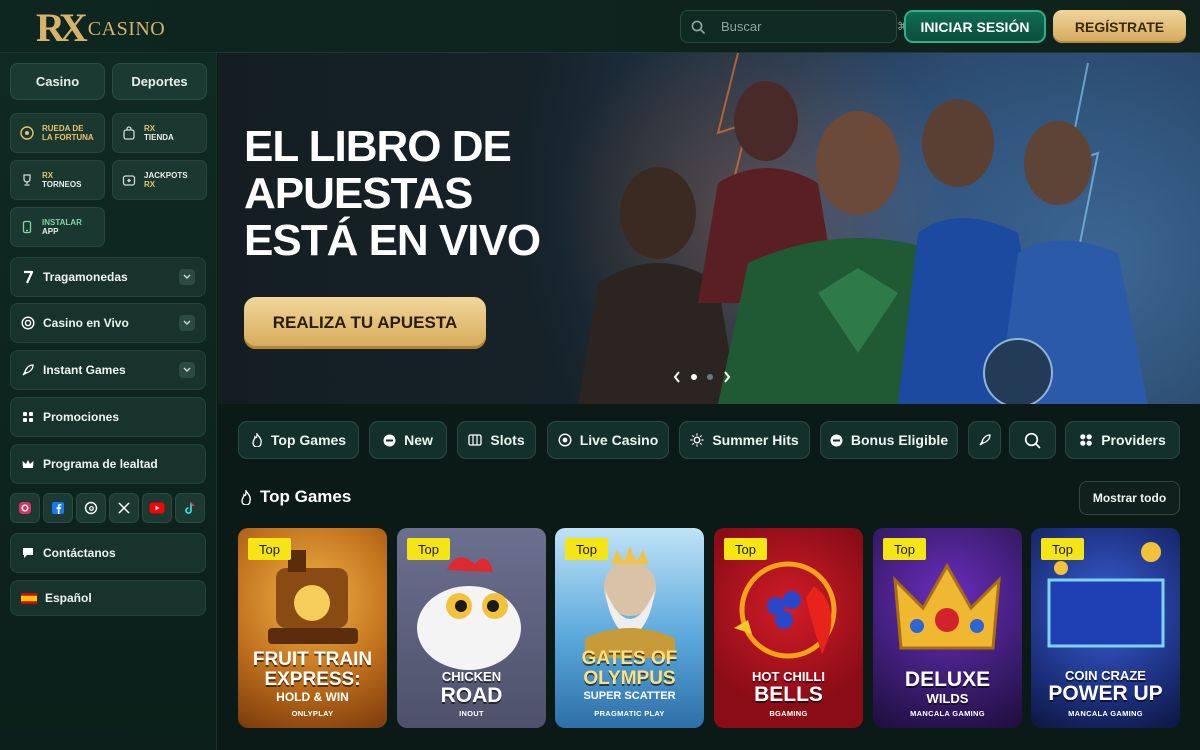  Describe the element at coordinates (899, 440) in the screenshot. I see `category-label: Bonus Eligible` at that location.